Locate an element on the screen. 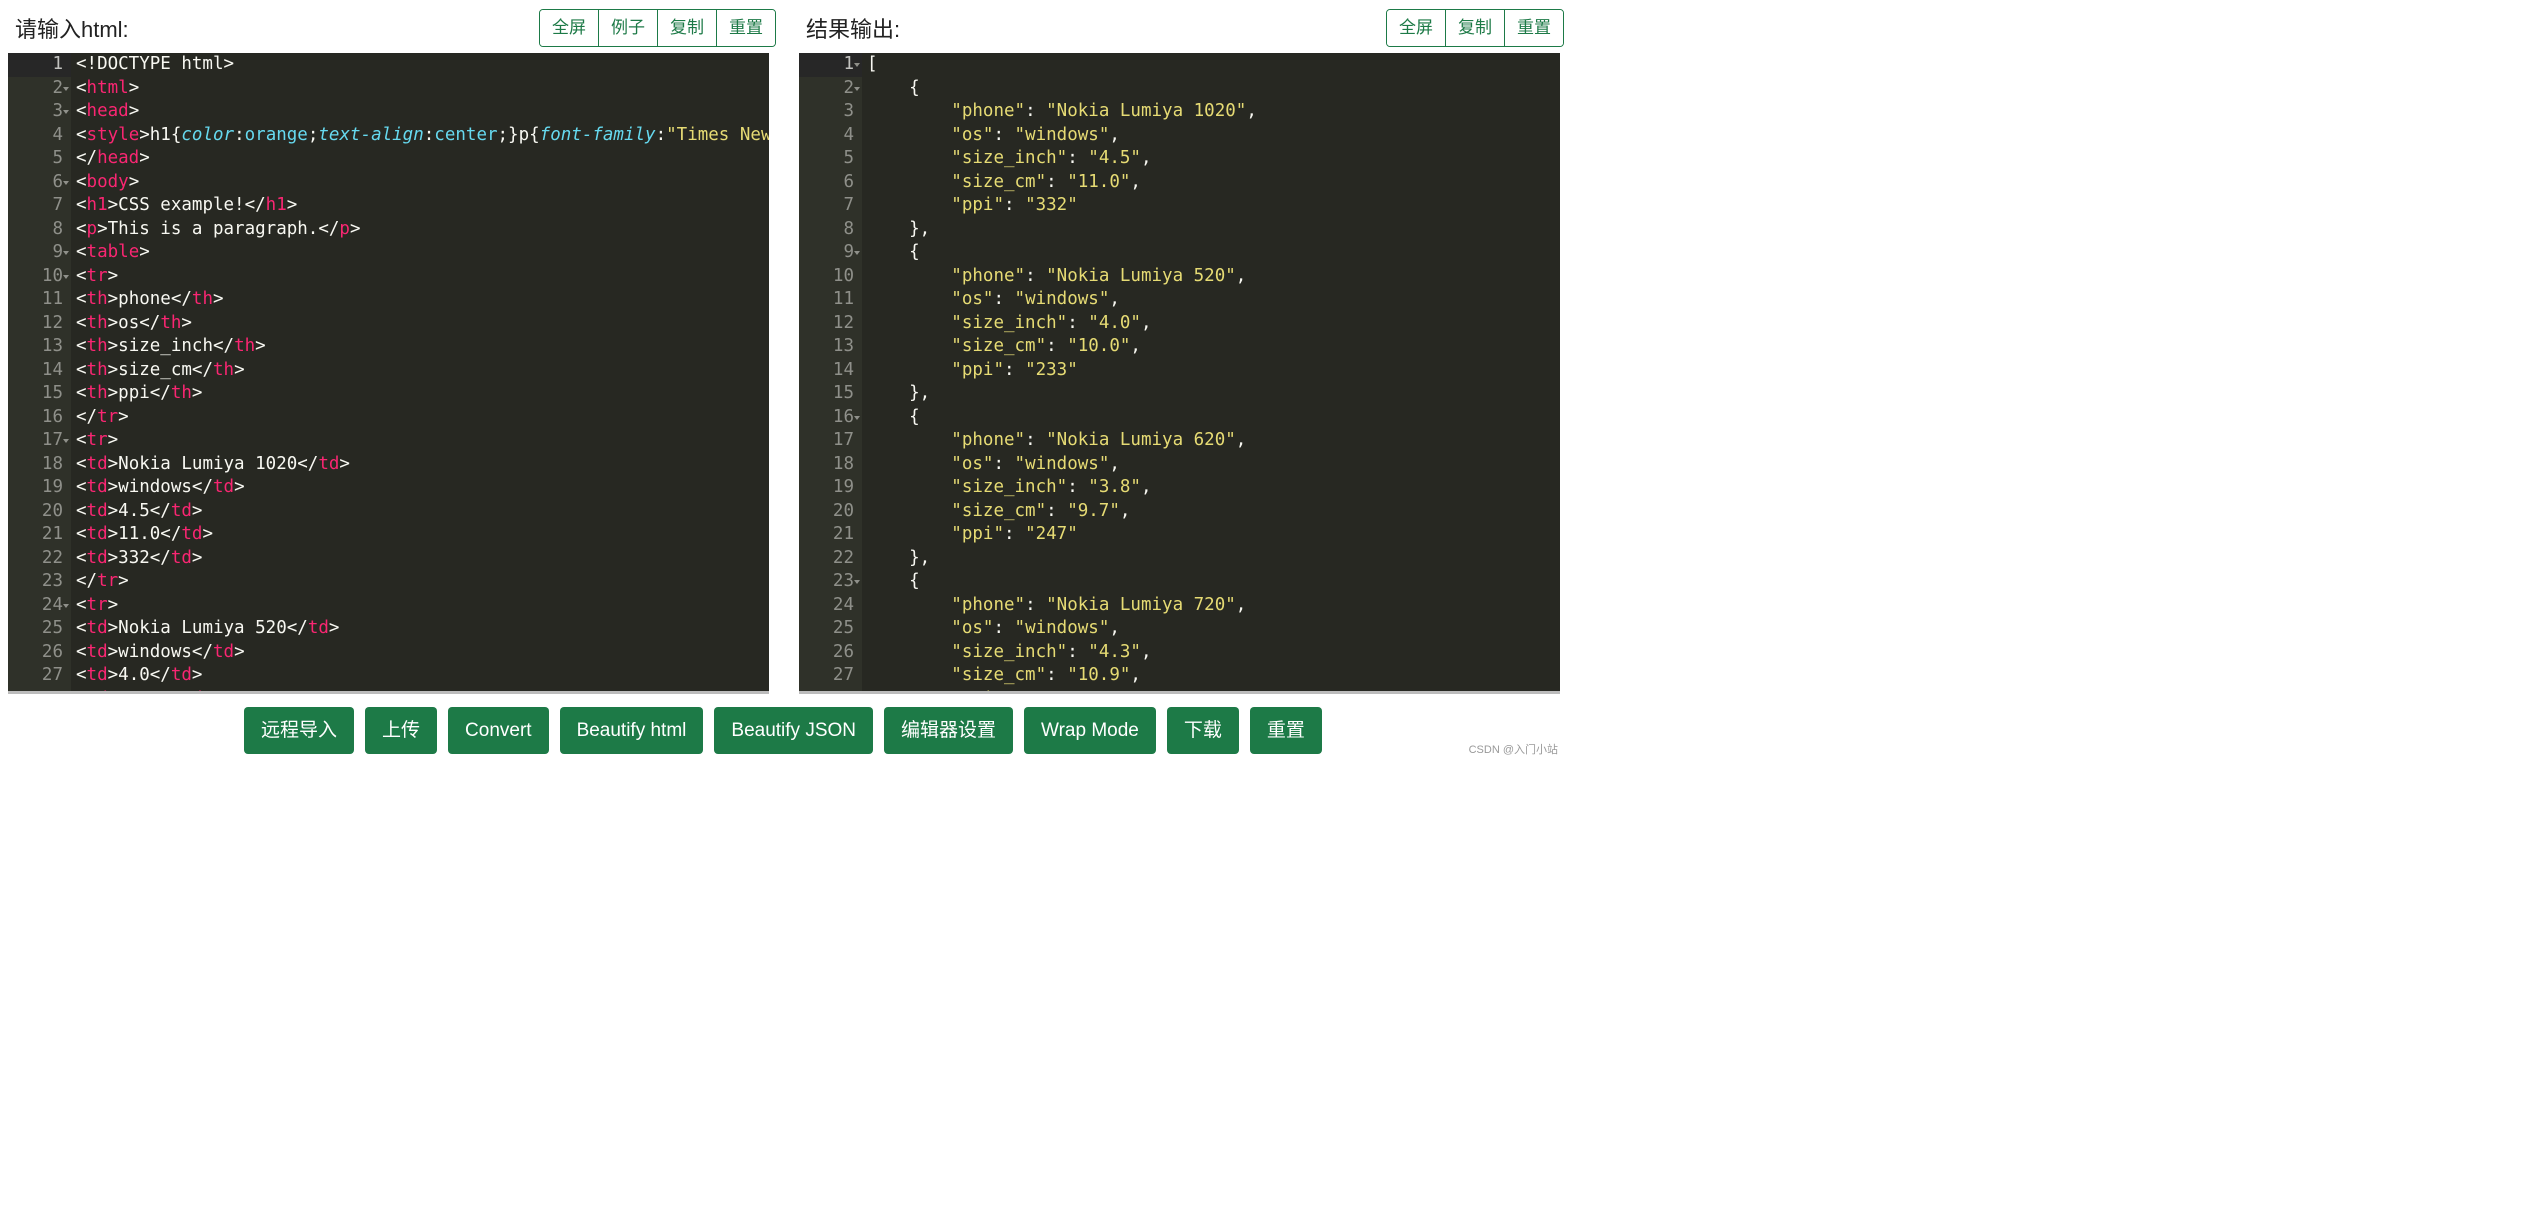 This screenshot has width=2536, height=1230. code-line: "size_cm": "10.0", is located at coordinates (1213, 347).